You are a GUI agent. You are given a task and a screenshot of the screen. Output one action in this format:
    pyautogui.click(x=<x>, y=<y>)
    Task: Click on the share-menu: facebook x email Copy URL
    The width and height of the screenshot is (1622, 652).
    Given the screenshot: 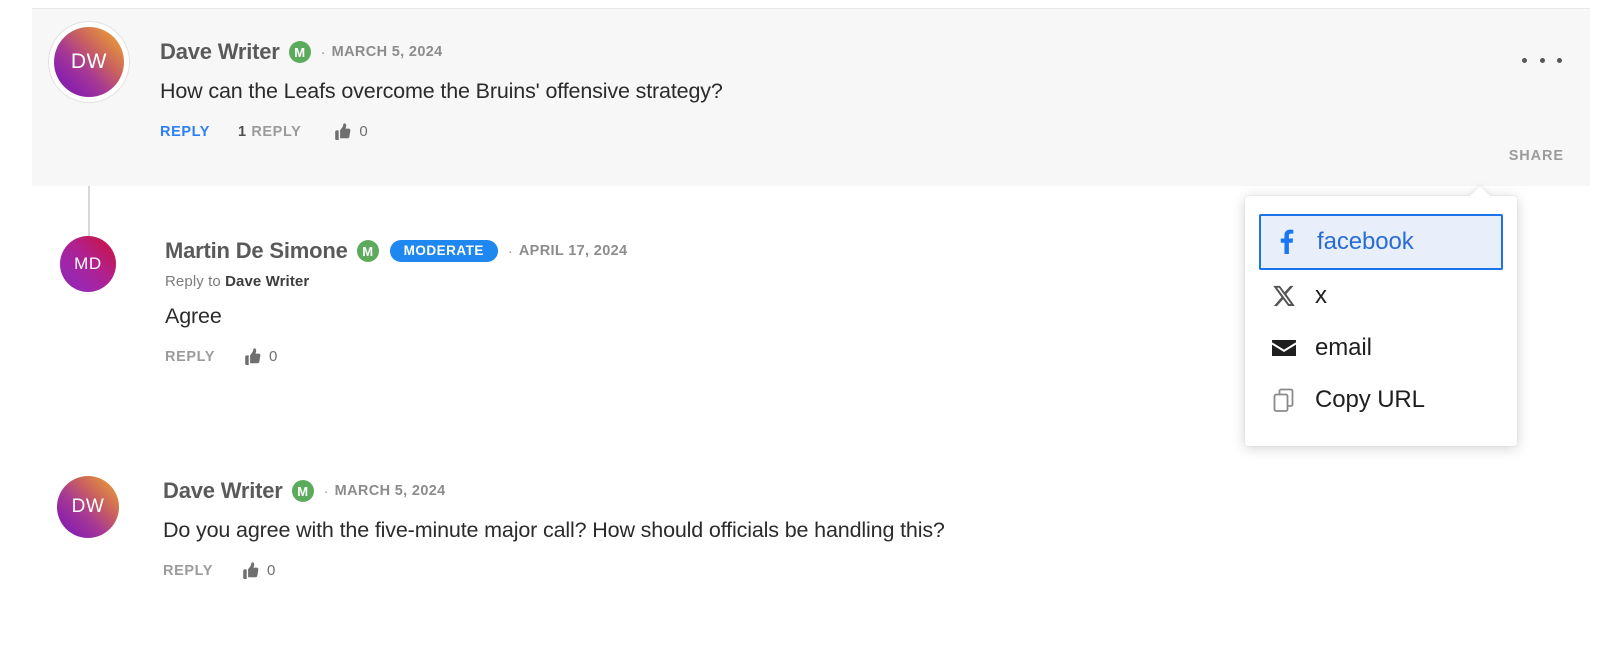 What is the action you would take?
    pyautogui.click(x=1381, y=316)
    